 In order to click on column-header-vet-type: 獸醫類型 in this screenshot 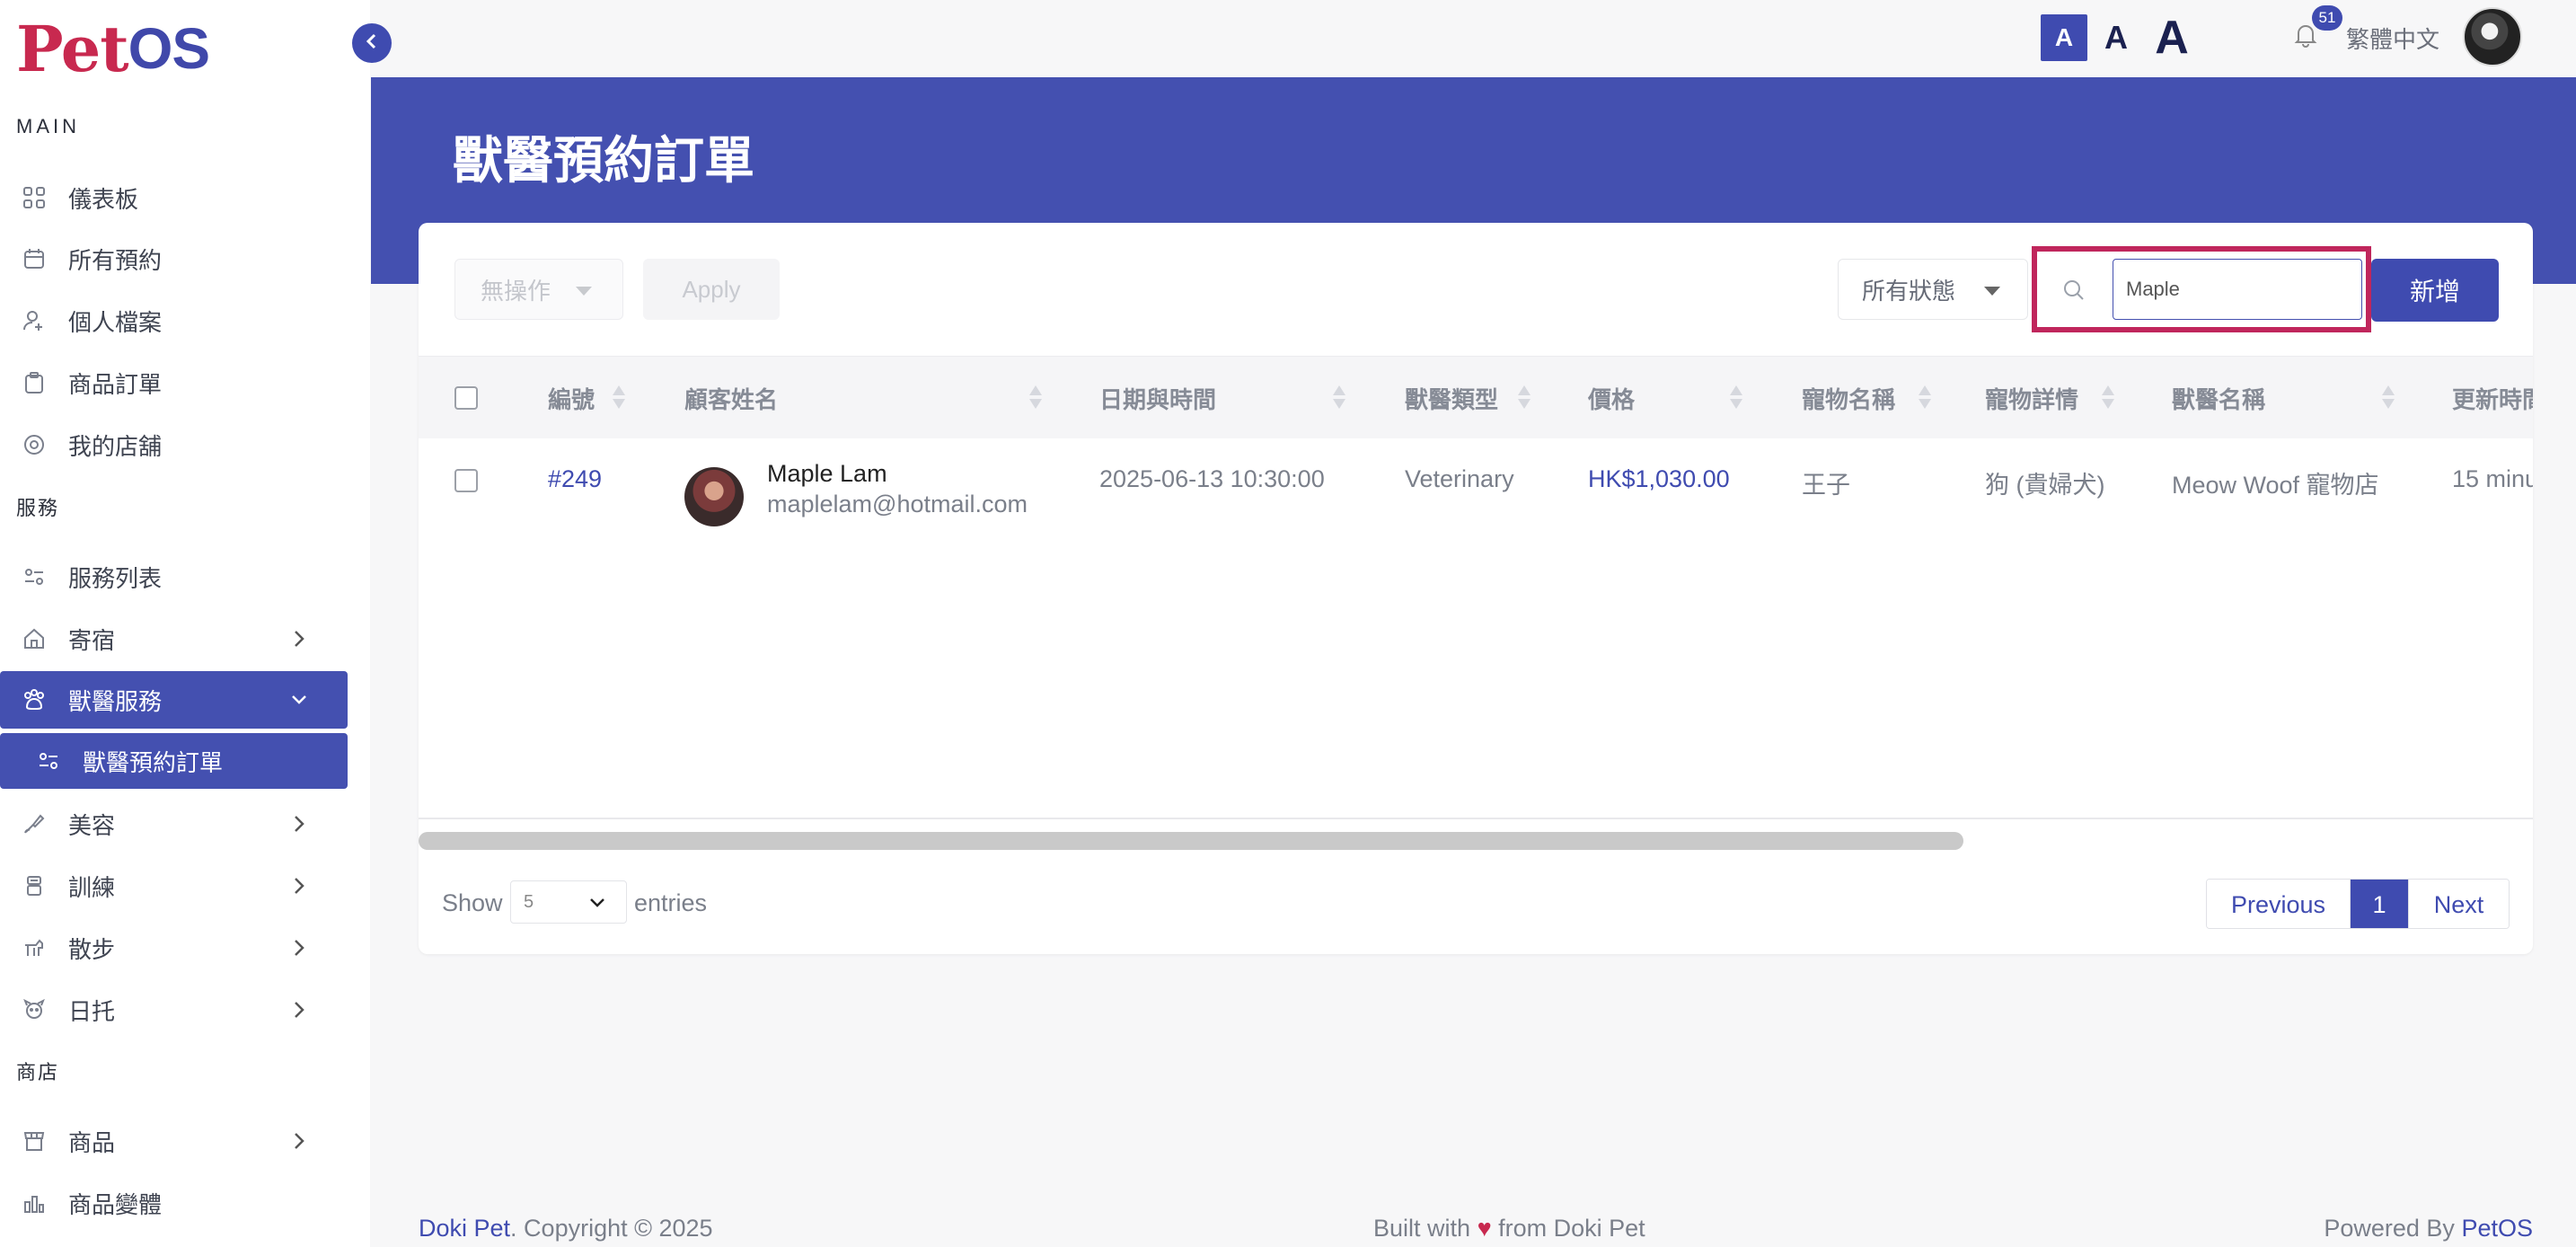, I will do `click(1451, 398)`.